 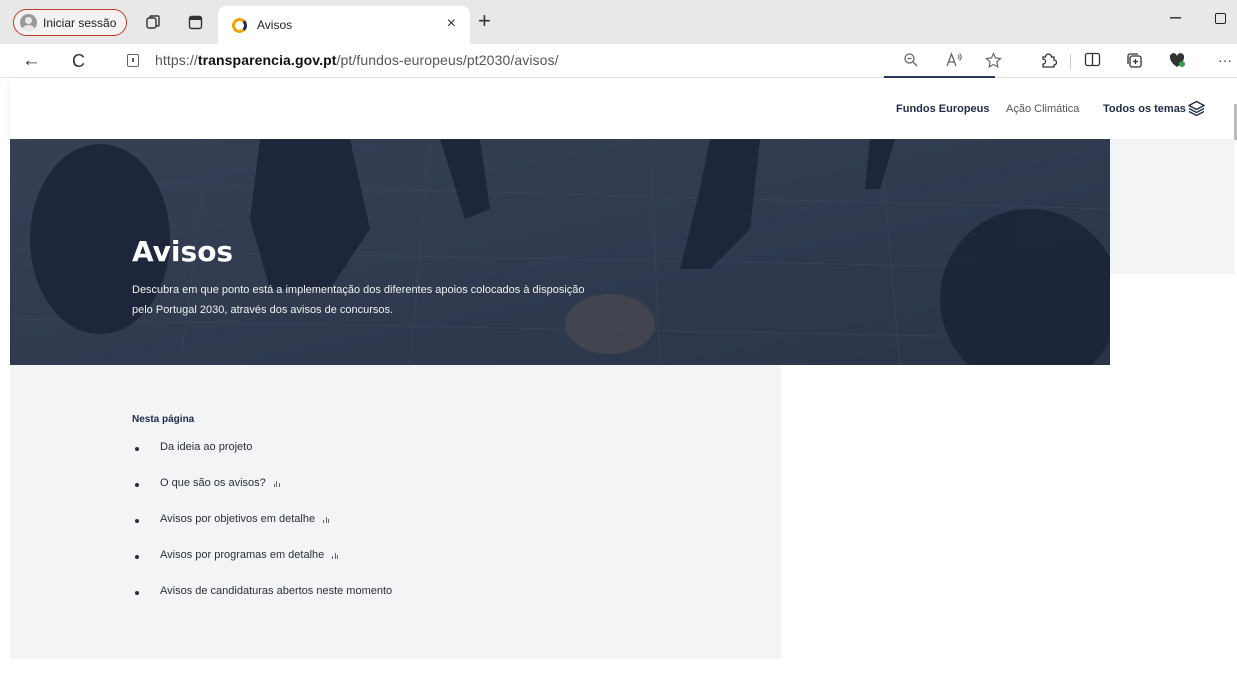 What do you see at coordinates (1092, 61) in the screenshot?
I see `split-screen-icon` at bounding box center [1092, 61].